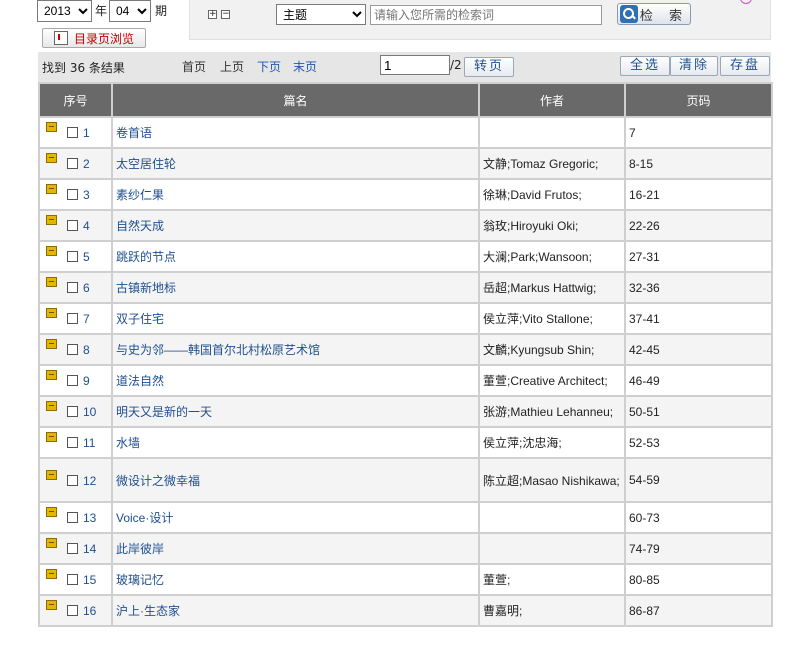 The image size is (794, 652). I want to click on article-title-link: 道法自然, so click(140, 381).